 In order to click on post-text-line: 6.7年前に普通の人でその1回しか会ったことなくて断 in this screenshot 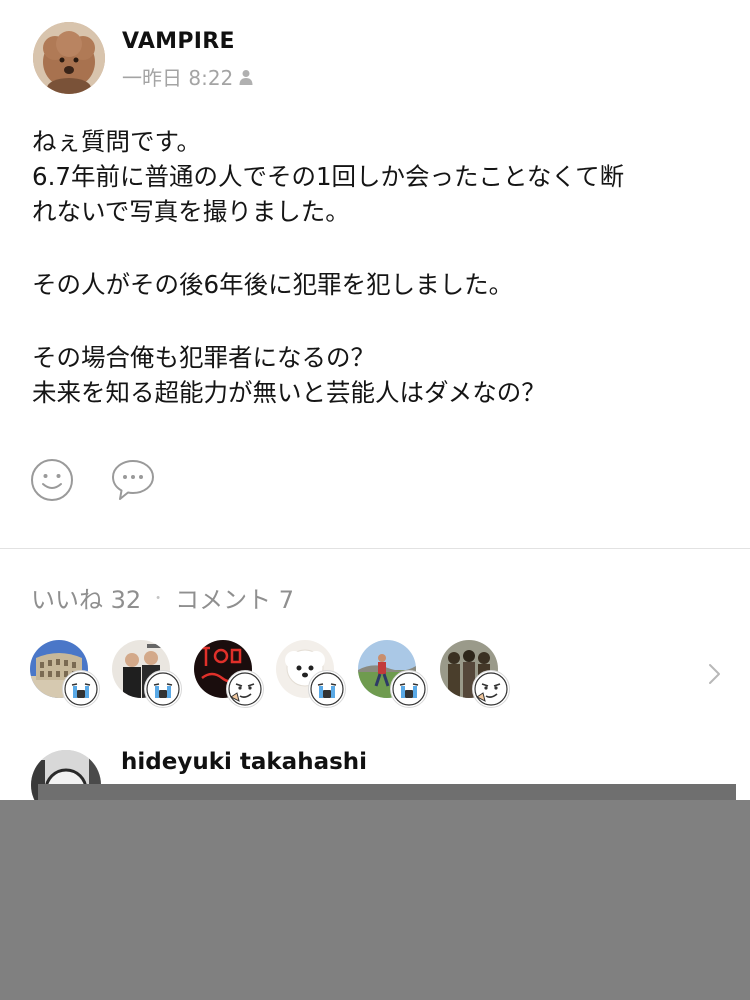, I will do `click(328, 176)`.